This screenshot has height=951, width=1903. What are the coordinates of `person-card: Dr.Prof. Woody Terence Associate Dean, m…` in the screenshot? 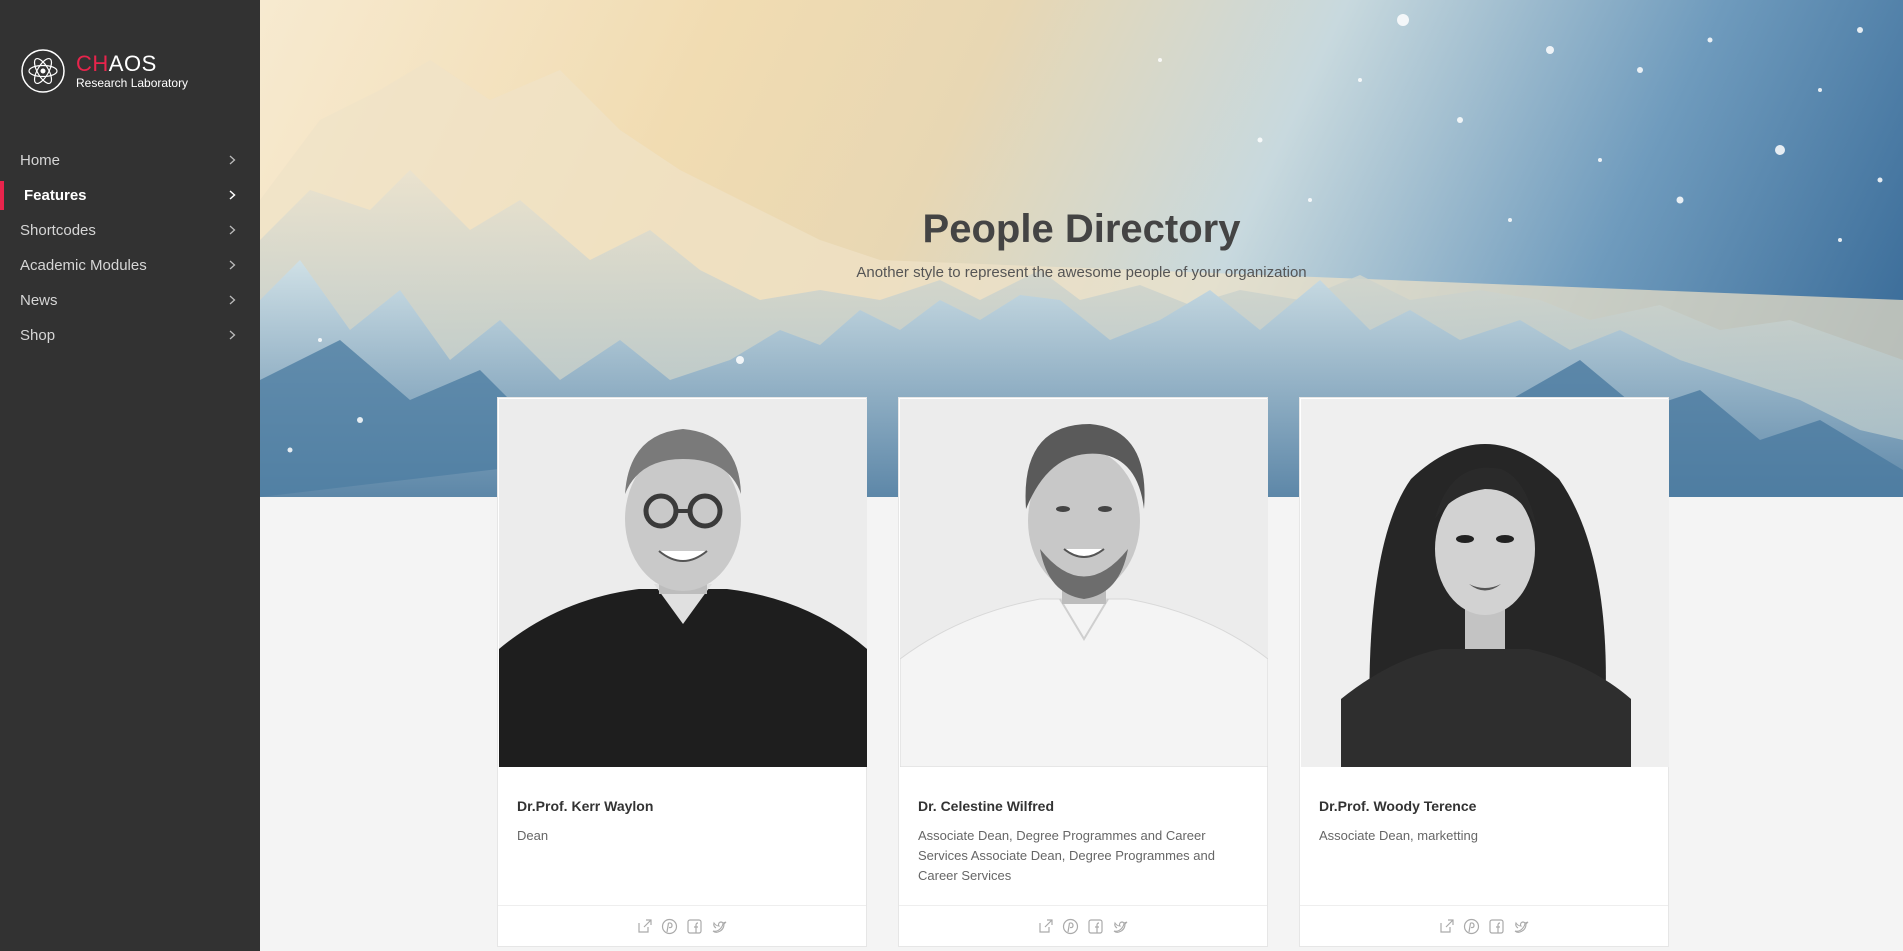 It's located at (1484, 672).